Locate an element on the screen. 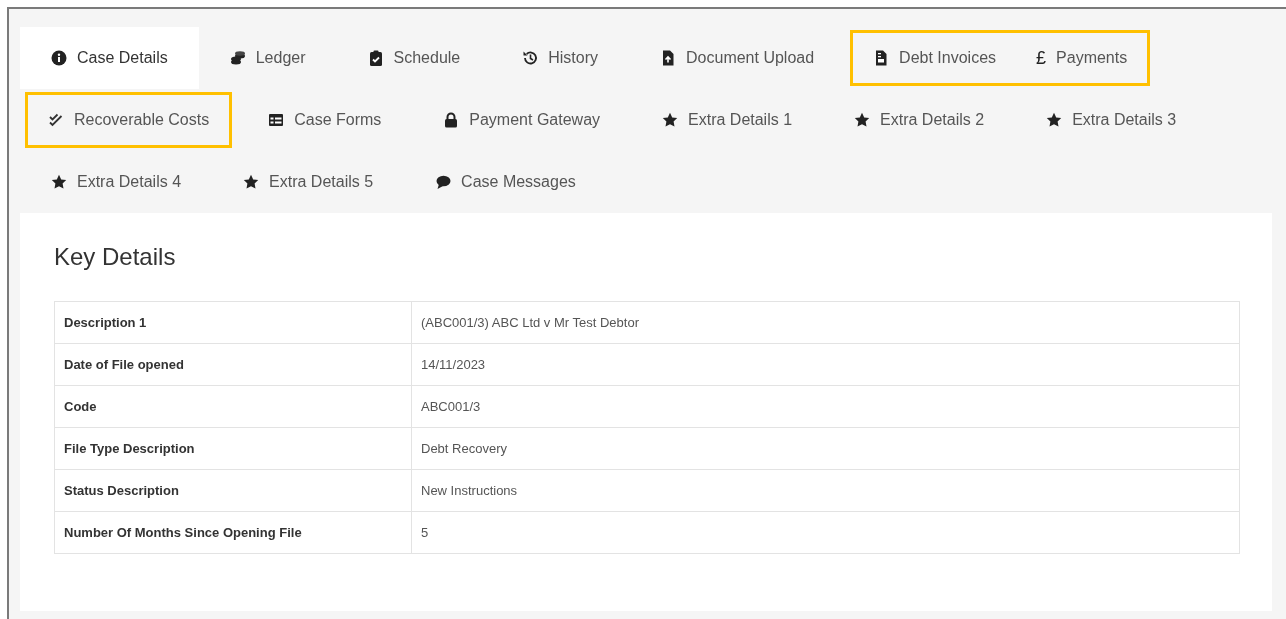 The height and width of the screenshot is (619, 1286). pound-icon: £ is located at coordinates (1041, 58).